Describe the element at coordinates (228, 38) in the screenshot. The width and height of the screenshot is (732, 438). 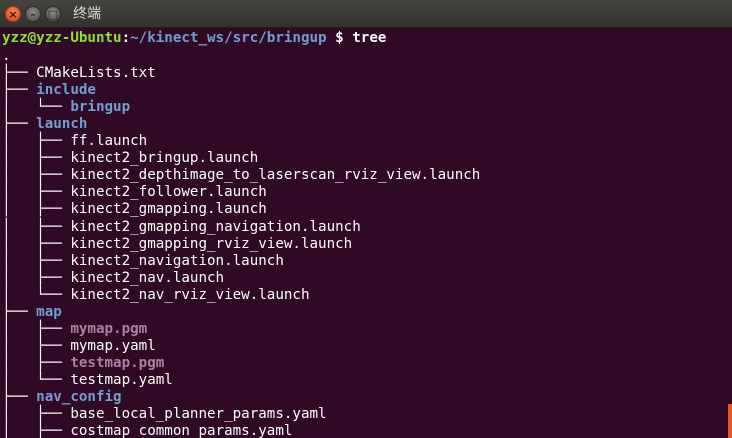
I see `prompt-path: ~/kinect_ws/src/bringup` at that location.